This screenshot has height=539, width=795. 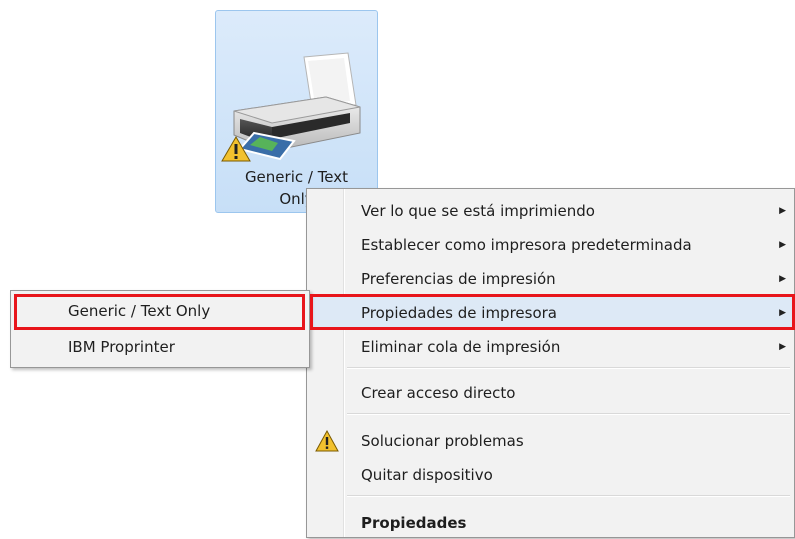 I want to click on printer-submenu: Generic / Text Only IBM Proprinter, so click(x=160, y=329).